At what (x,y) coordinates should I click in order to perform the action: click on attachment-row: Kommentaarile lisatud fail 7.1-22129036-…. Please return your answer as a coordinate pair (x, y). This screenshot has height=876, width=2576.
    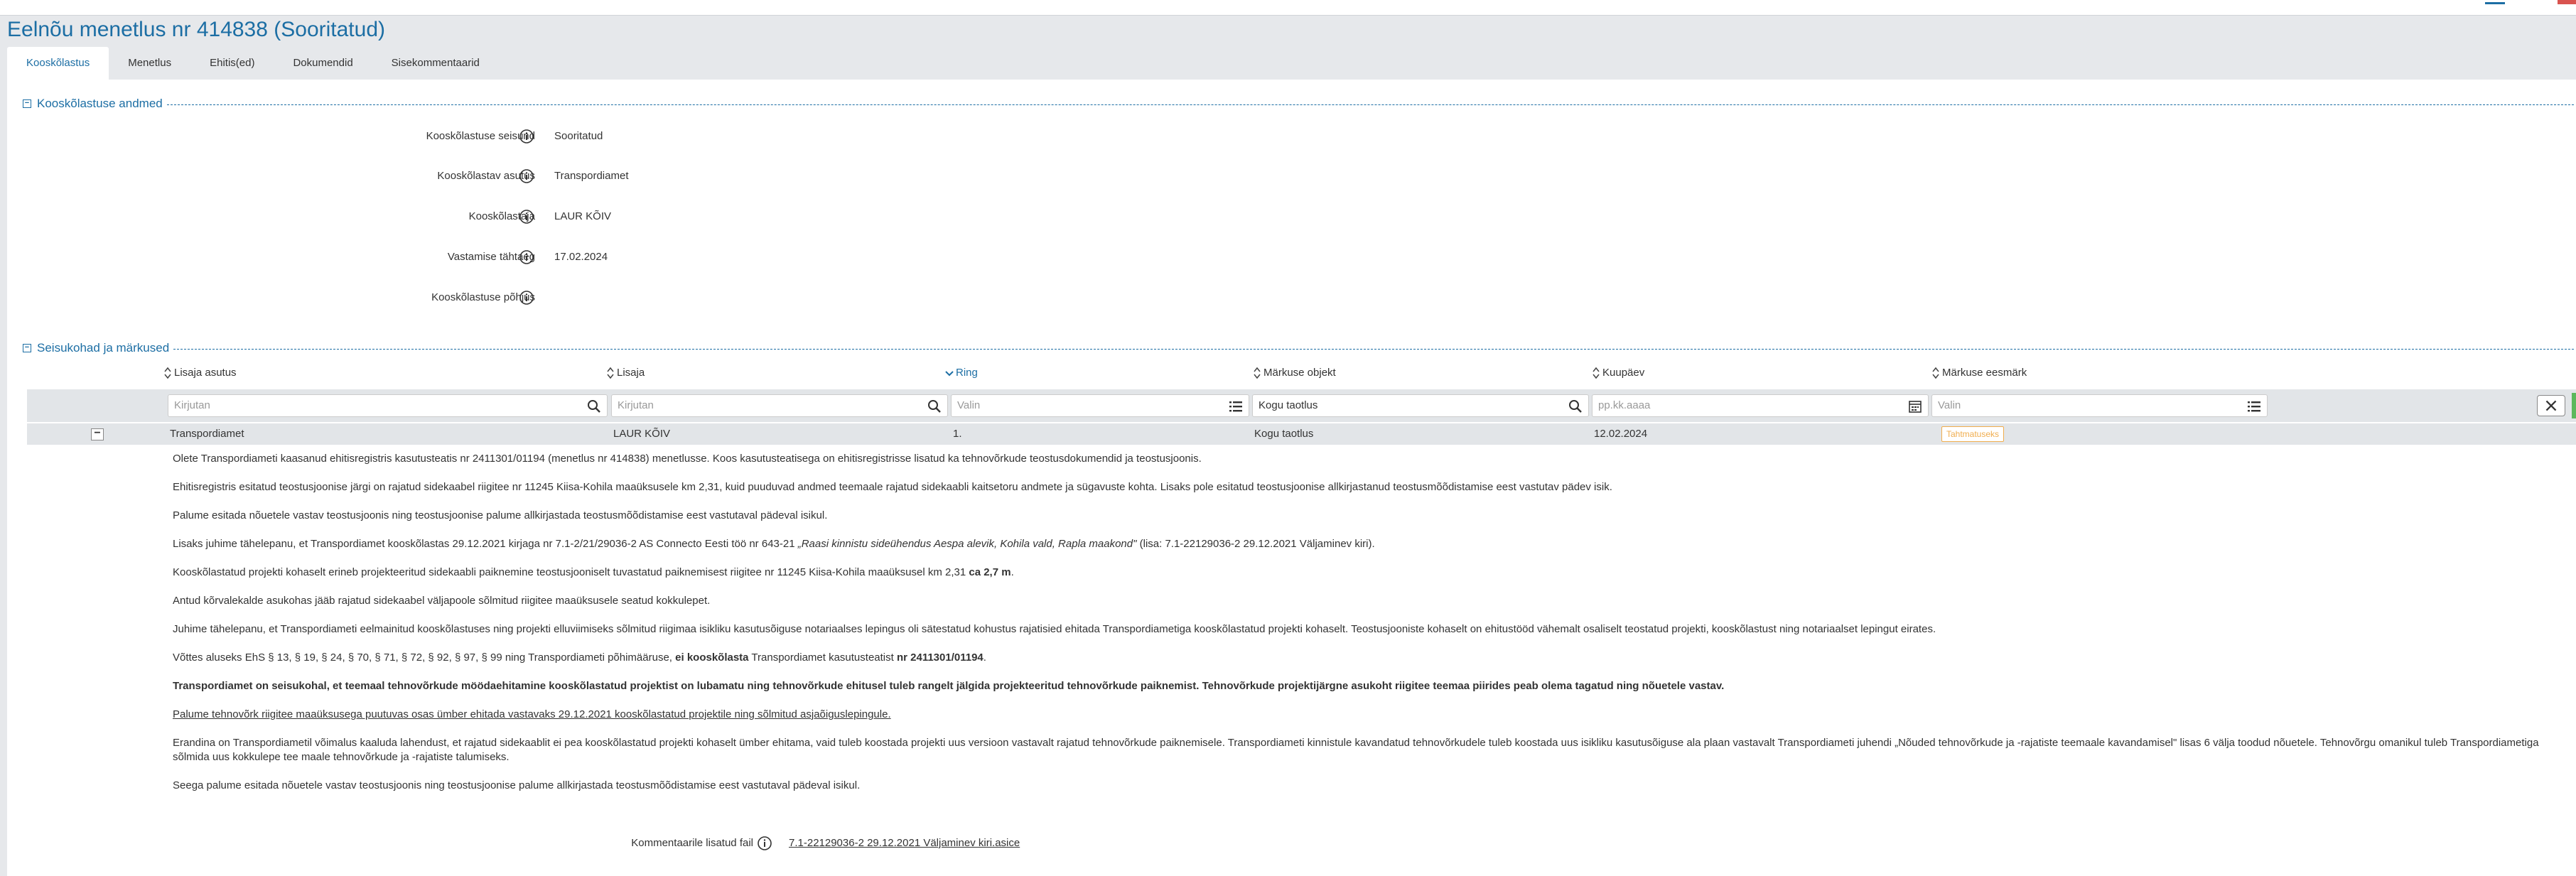
    Looking at the image, I should click on (540, 843).